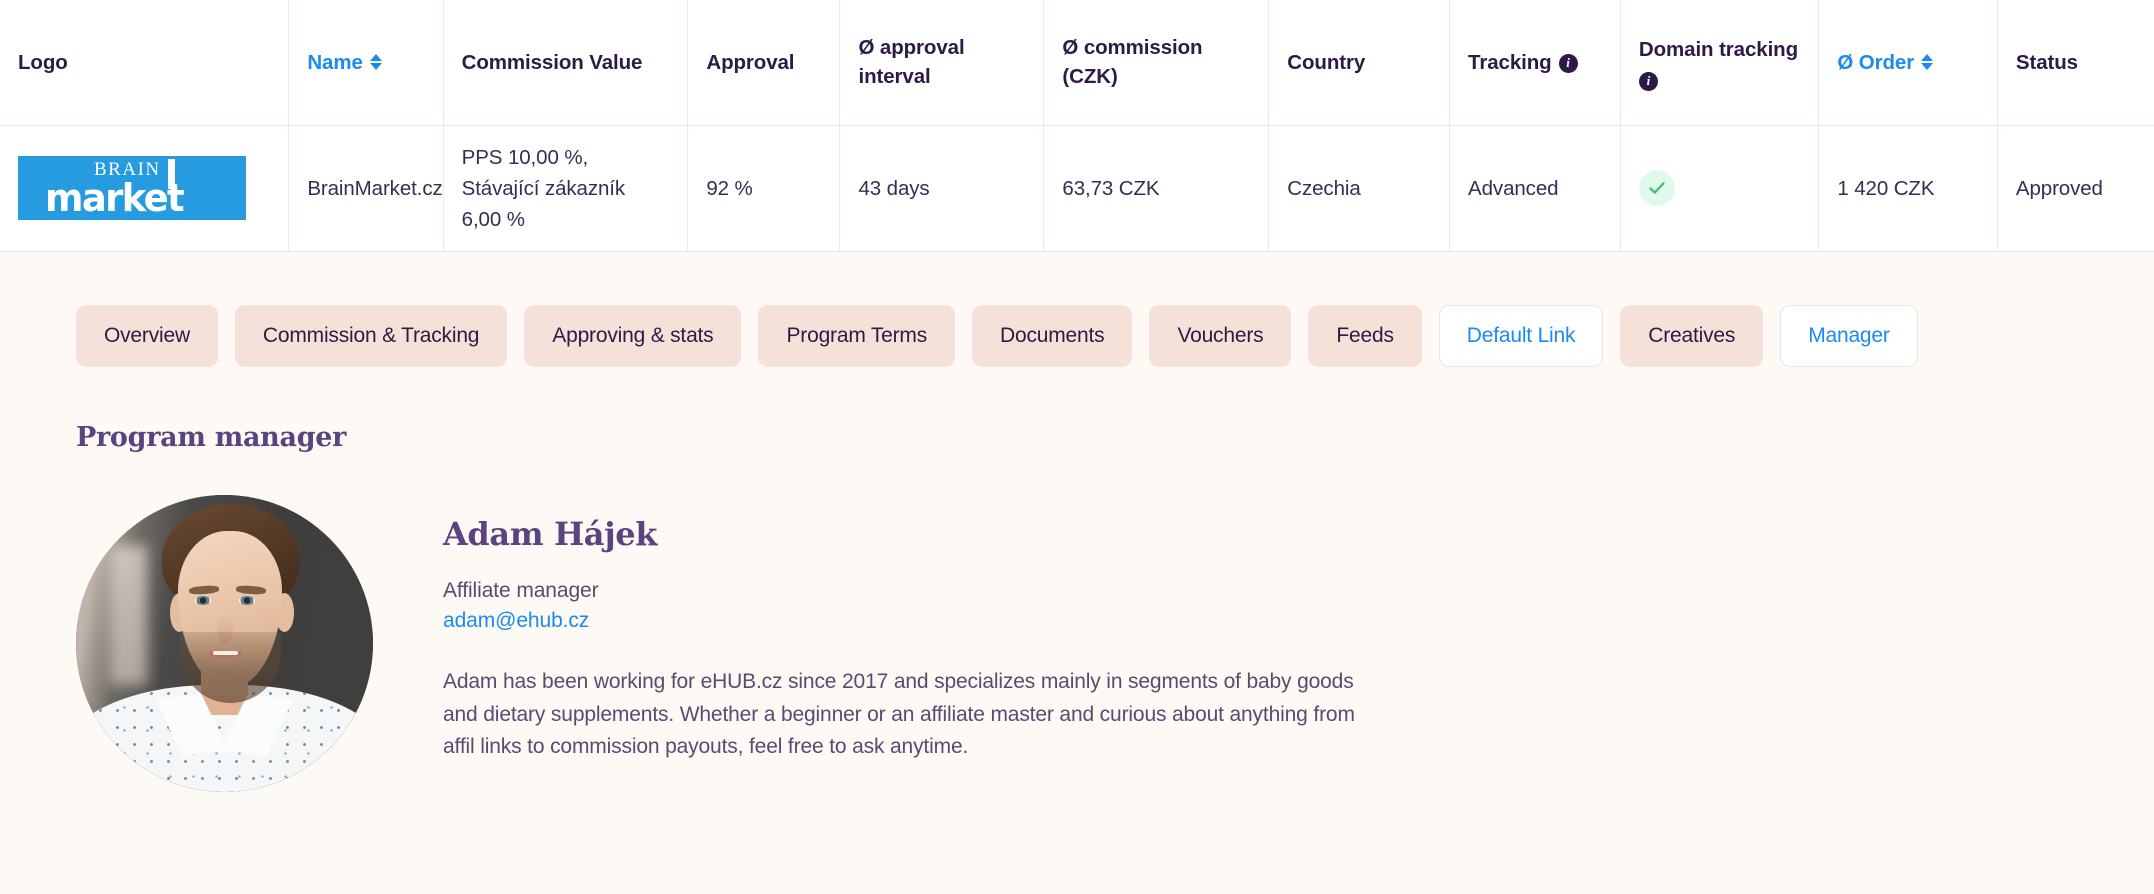 The height and width of the screenshot is (894, 2154). What do you see at coordinates (1720, 62) in the screenshot?
I see `column-header-domain-tracking: Domain tracking i` at bounding box center [1720, 62].